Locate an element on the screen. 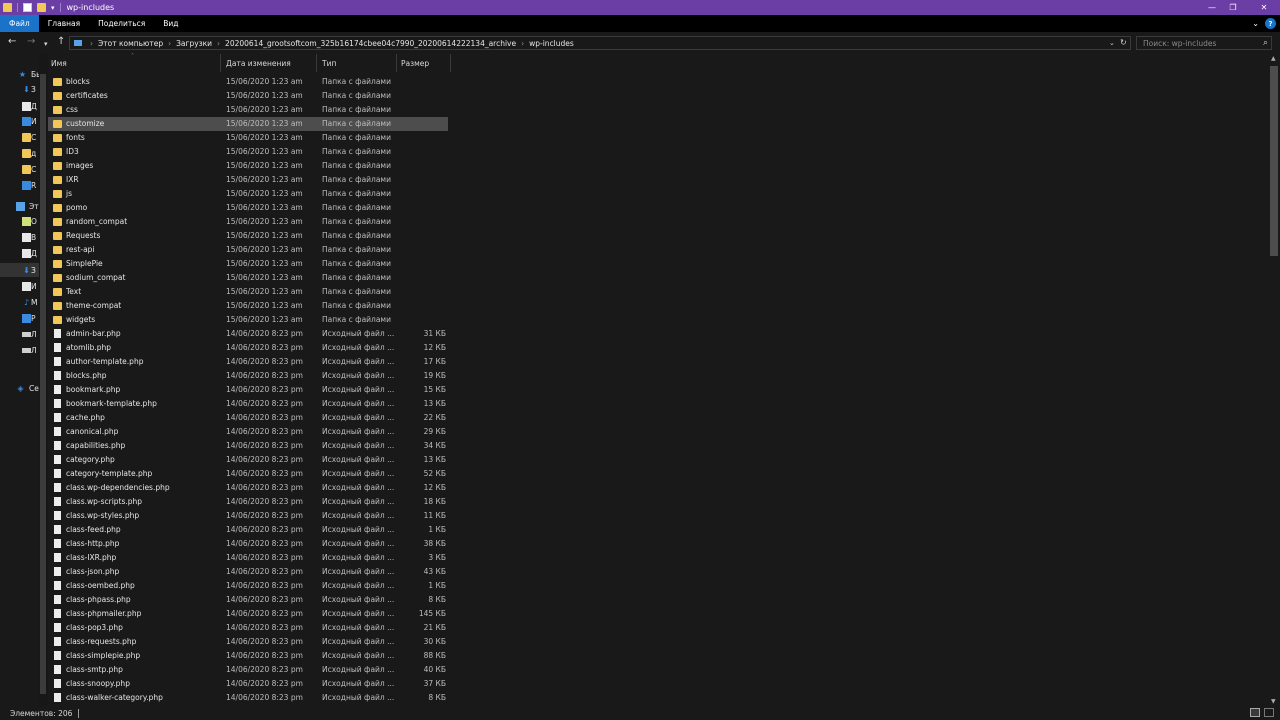  scroll-up-icon: ▲ is located at coordinates (1273, 58).